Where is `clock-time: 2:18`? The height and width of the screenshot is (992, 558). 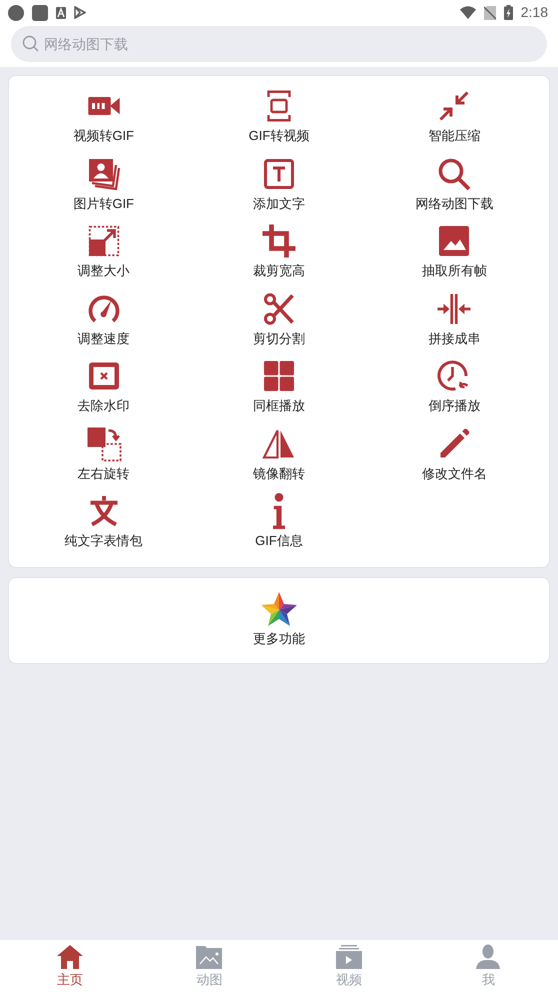
clock-time: 2:18 is located at coordinates (534, 12).